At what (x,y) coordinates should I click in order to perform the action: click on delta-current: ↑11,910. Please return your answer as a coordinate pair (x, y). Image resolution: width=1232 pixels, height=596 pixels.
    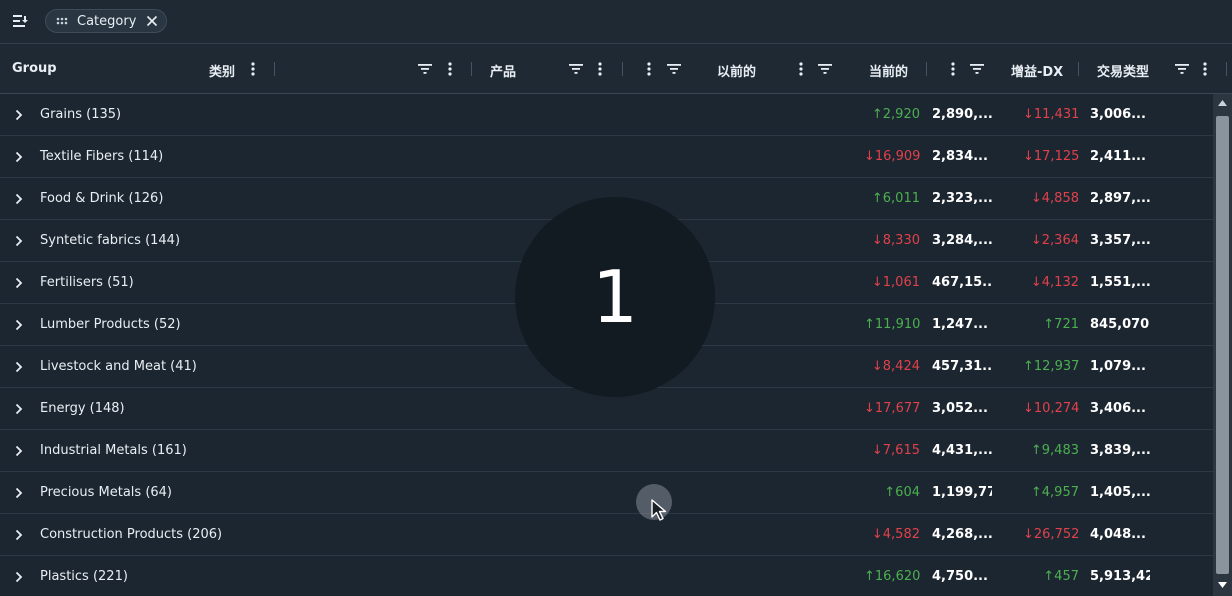
    Looking at the image, I should click on (892, 324).